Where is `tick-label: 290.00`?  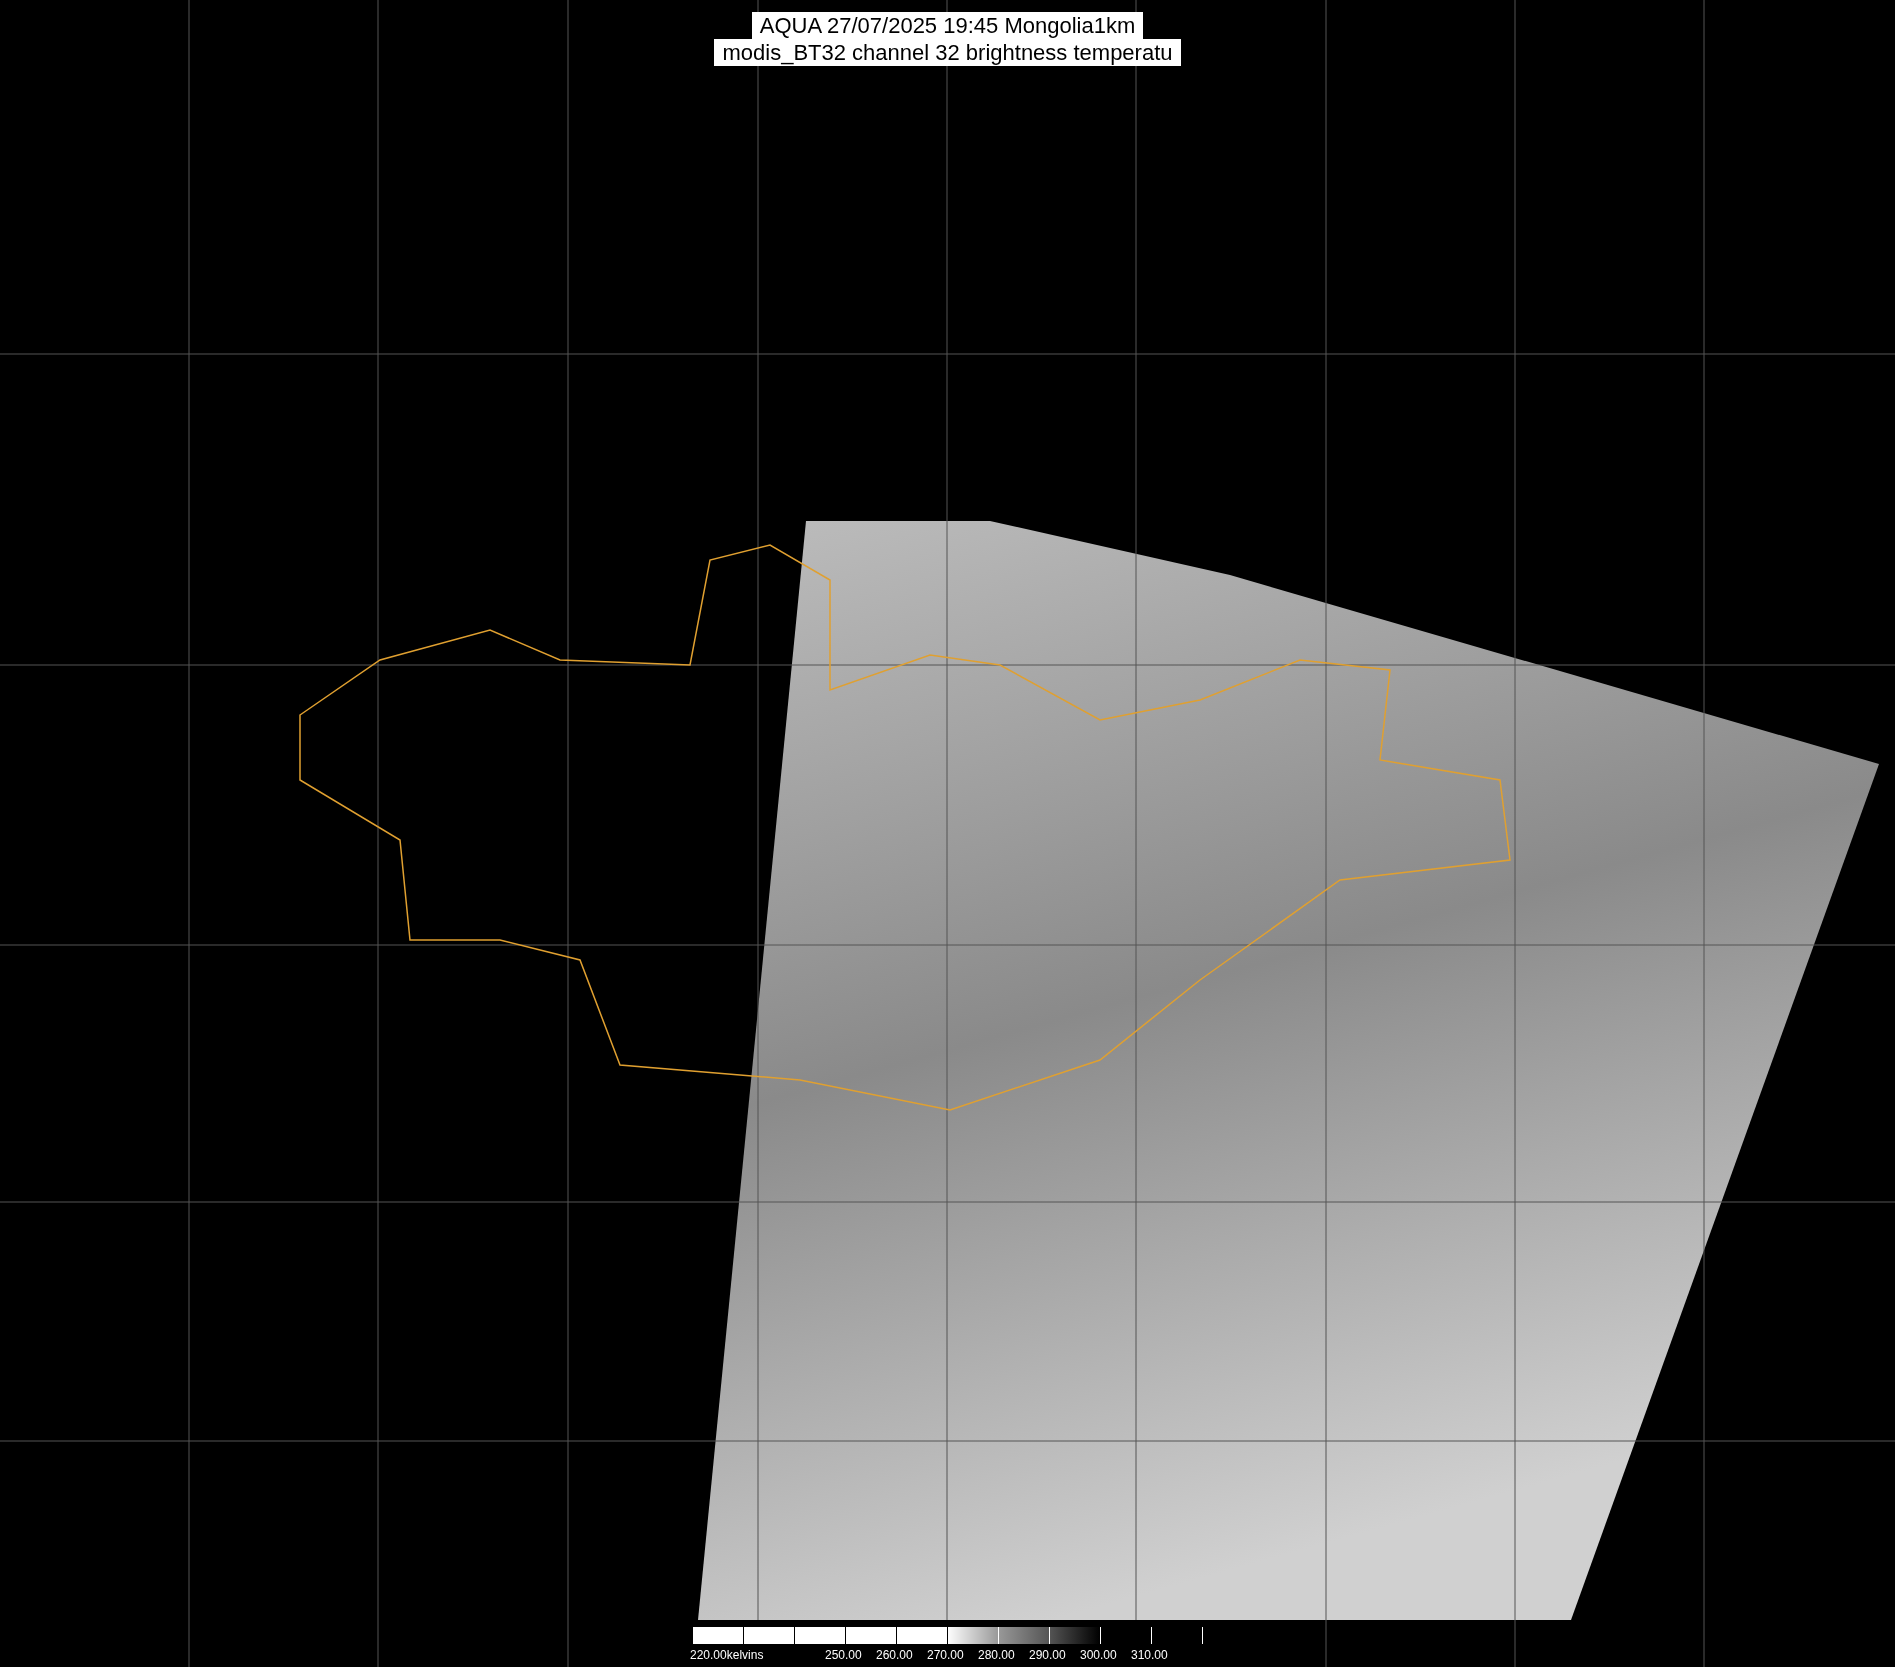 tick-label: 290.00 is located at coordinates (1047, 1655).